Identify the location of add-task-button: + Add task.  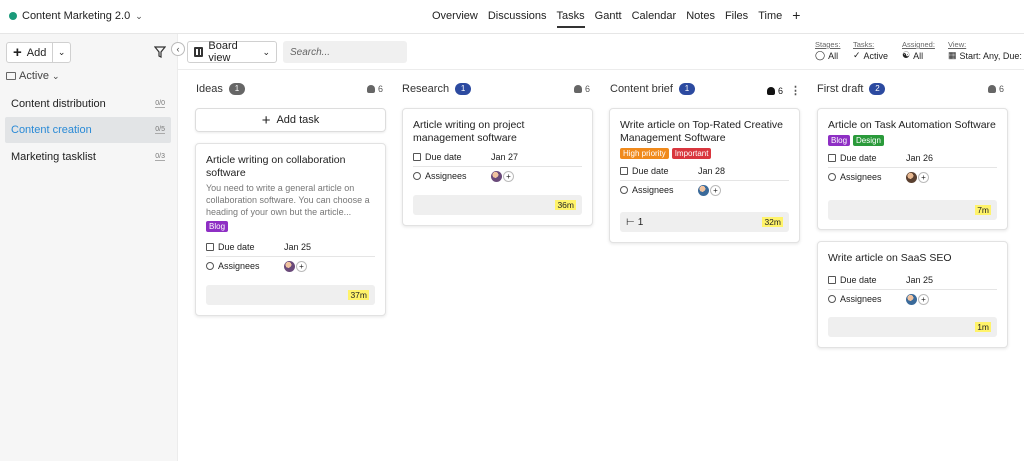
(290, 120).